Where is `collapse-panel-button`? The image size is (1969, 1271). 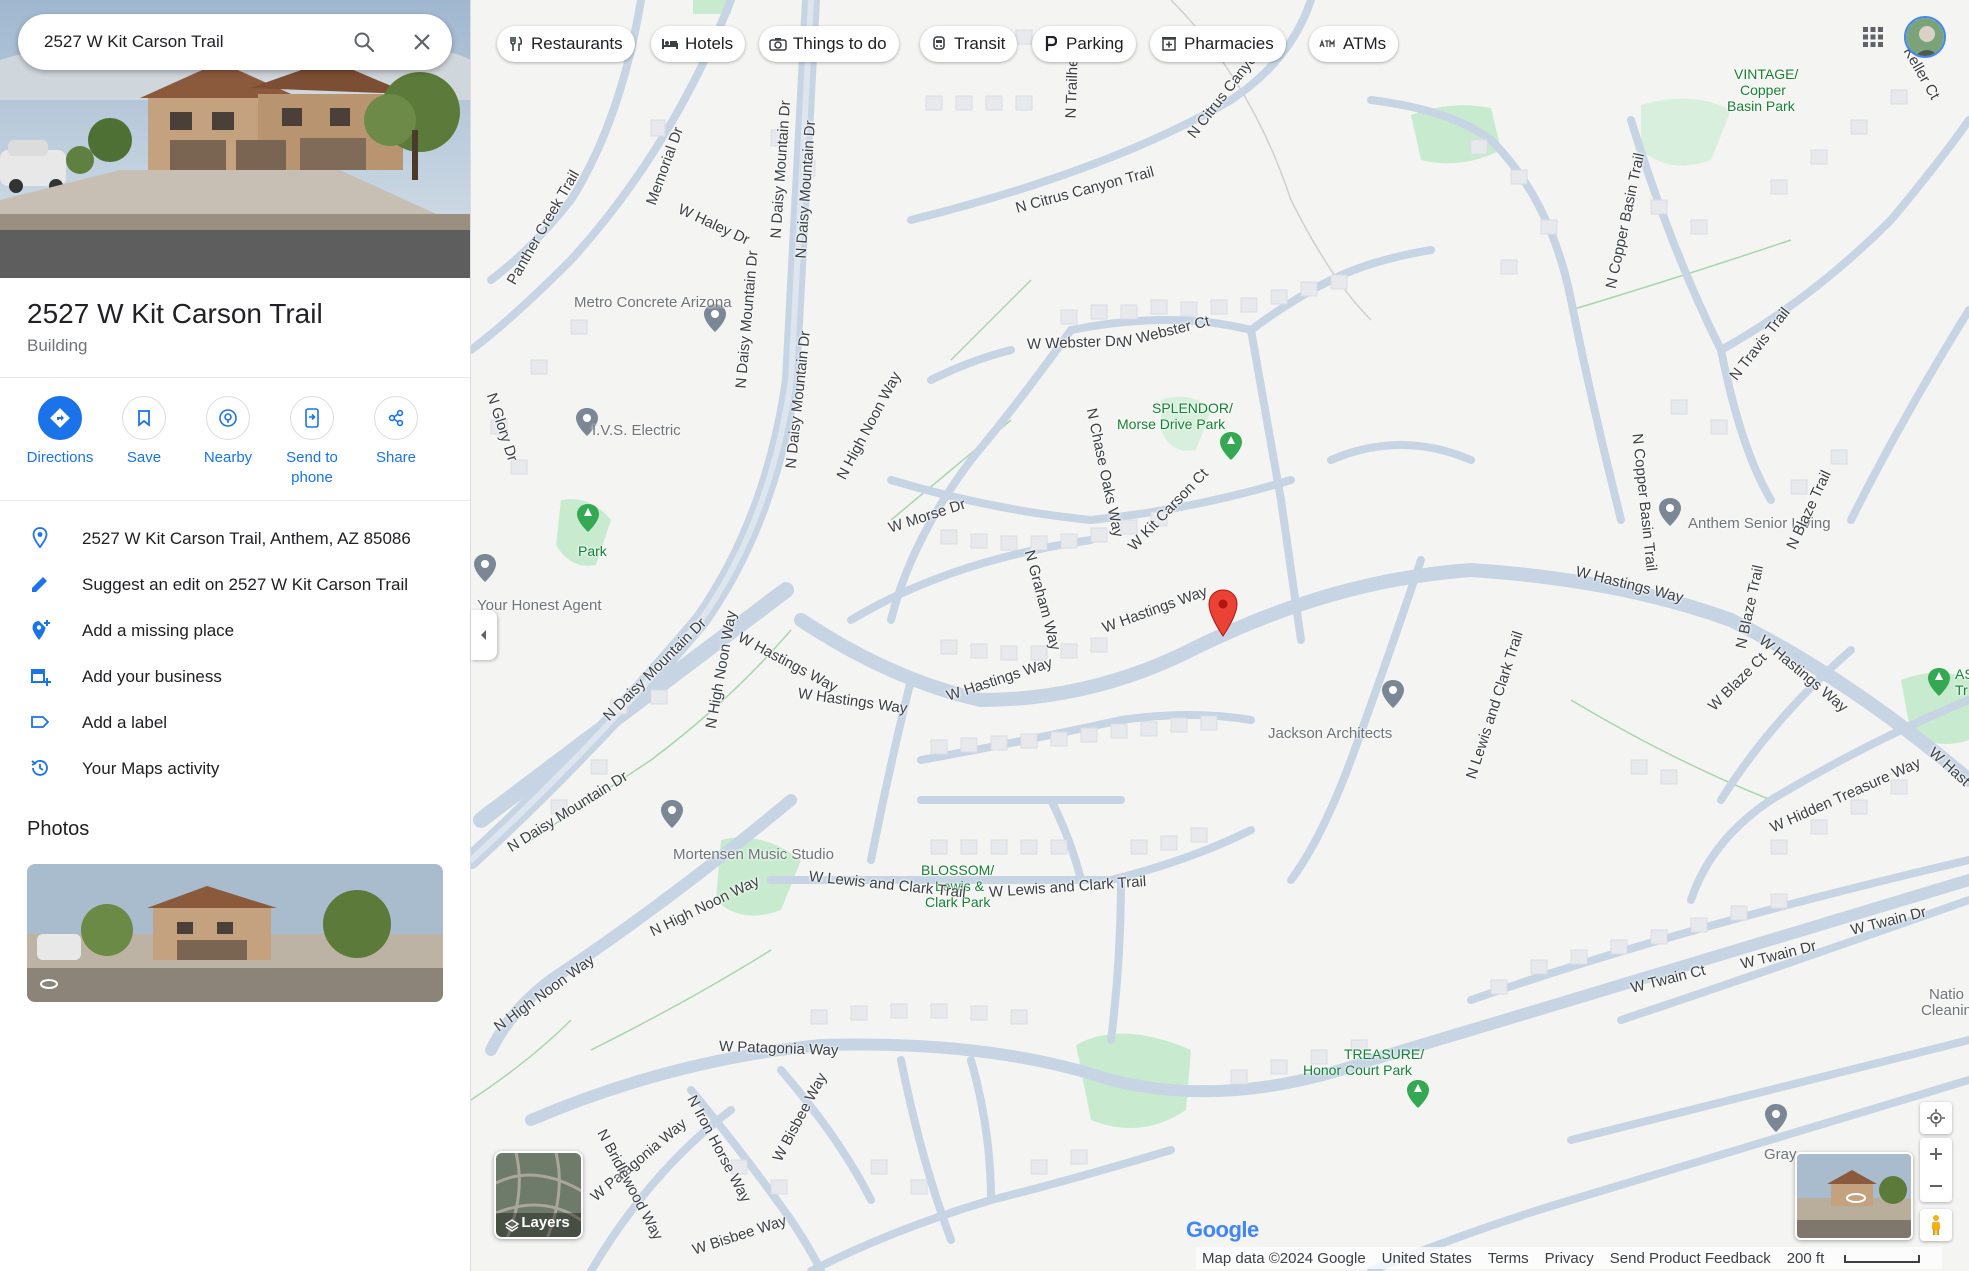
collapse-panel-button is located at coordinates (484, 635).